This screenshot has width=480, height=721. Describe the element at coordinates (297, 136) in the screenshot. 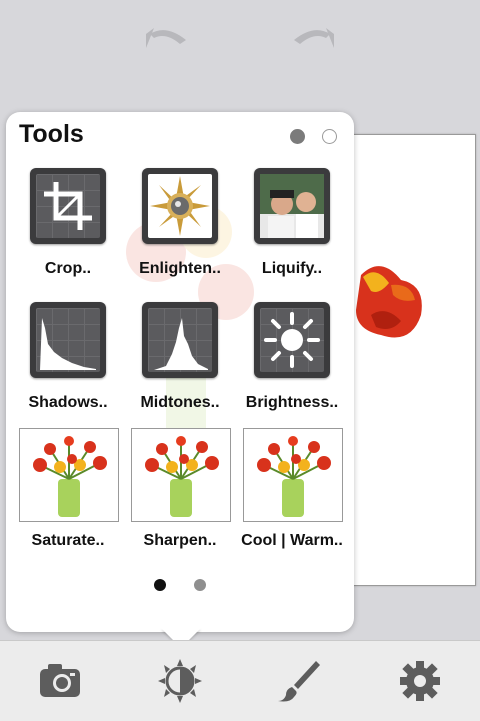

I see `grid-mode-dot` at that location.